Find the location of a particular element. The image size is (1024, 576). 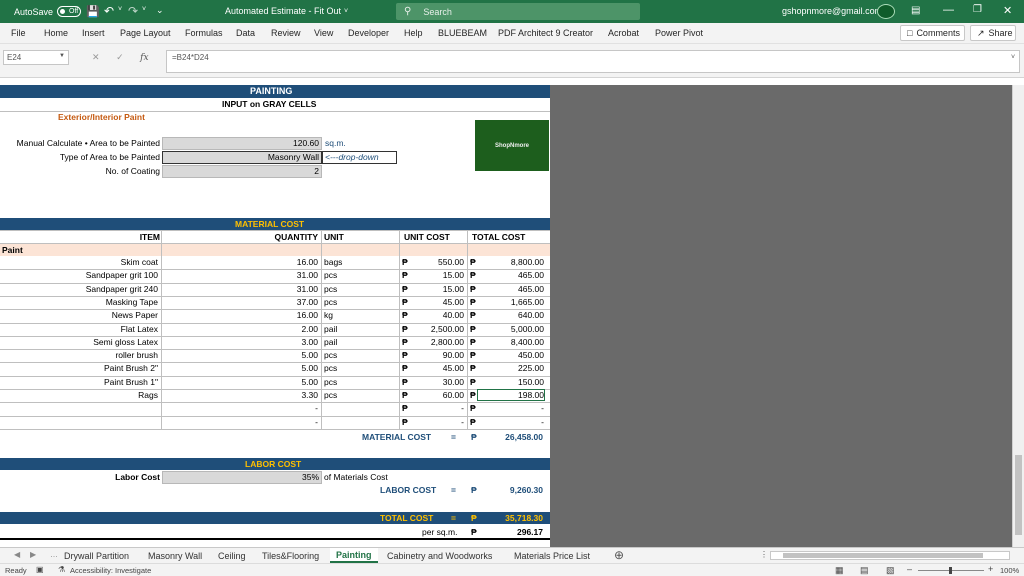

table-cell-item: roller brush is located at coordinates (79, 355).